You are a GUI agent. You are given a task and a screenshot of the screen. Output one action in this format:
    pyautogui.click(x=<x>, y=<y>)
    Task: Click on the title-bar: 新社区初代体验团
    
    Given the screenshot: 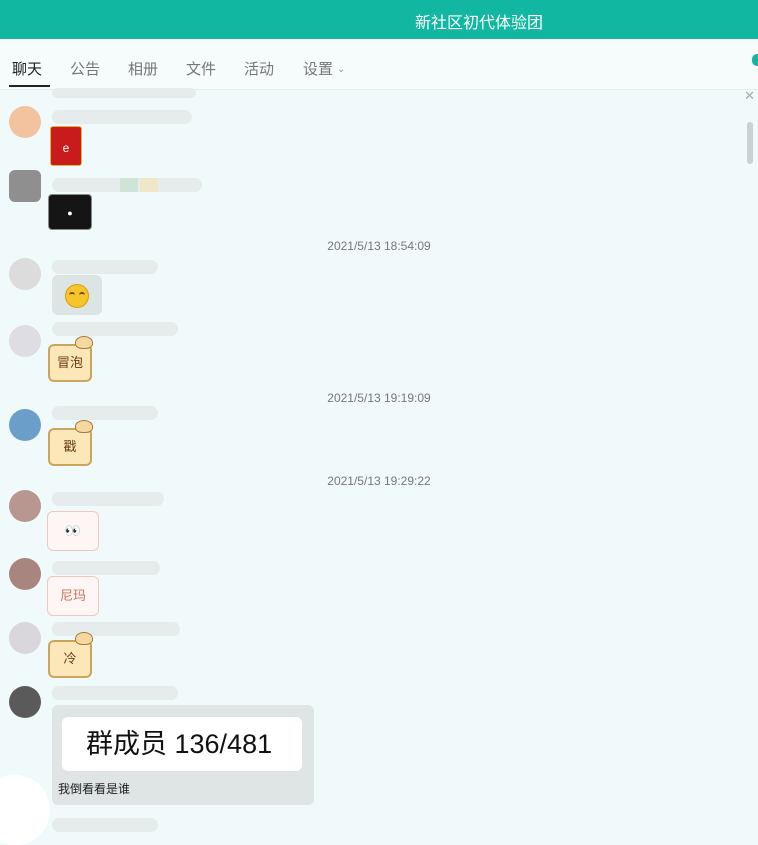 What is the action you would take?
    pyautogui.click(x=379, y=19)
    